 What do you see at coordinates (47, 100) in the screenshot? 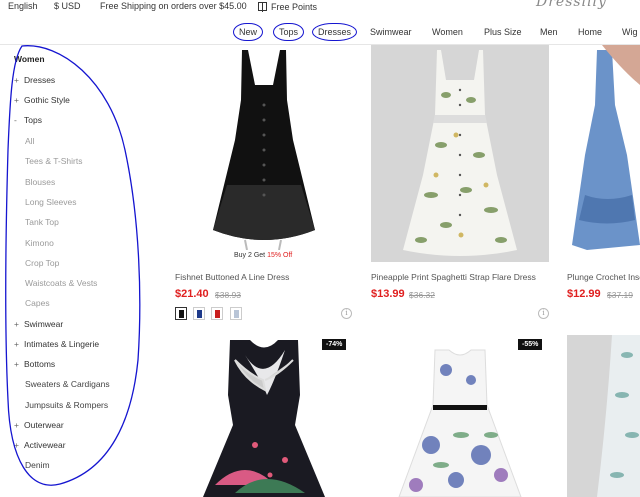
I see `sidebar-label: Gothic Style` at bounding box center [47, 100].